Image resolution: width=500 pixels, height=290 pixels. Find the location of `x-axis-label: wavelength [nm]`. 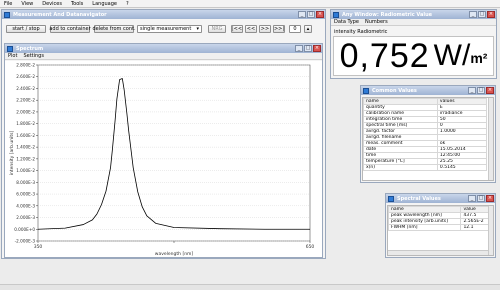

x-axis-label: wavelength [nm] is located at coordinates (174, 254).